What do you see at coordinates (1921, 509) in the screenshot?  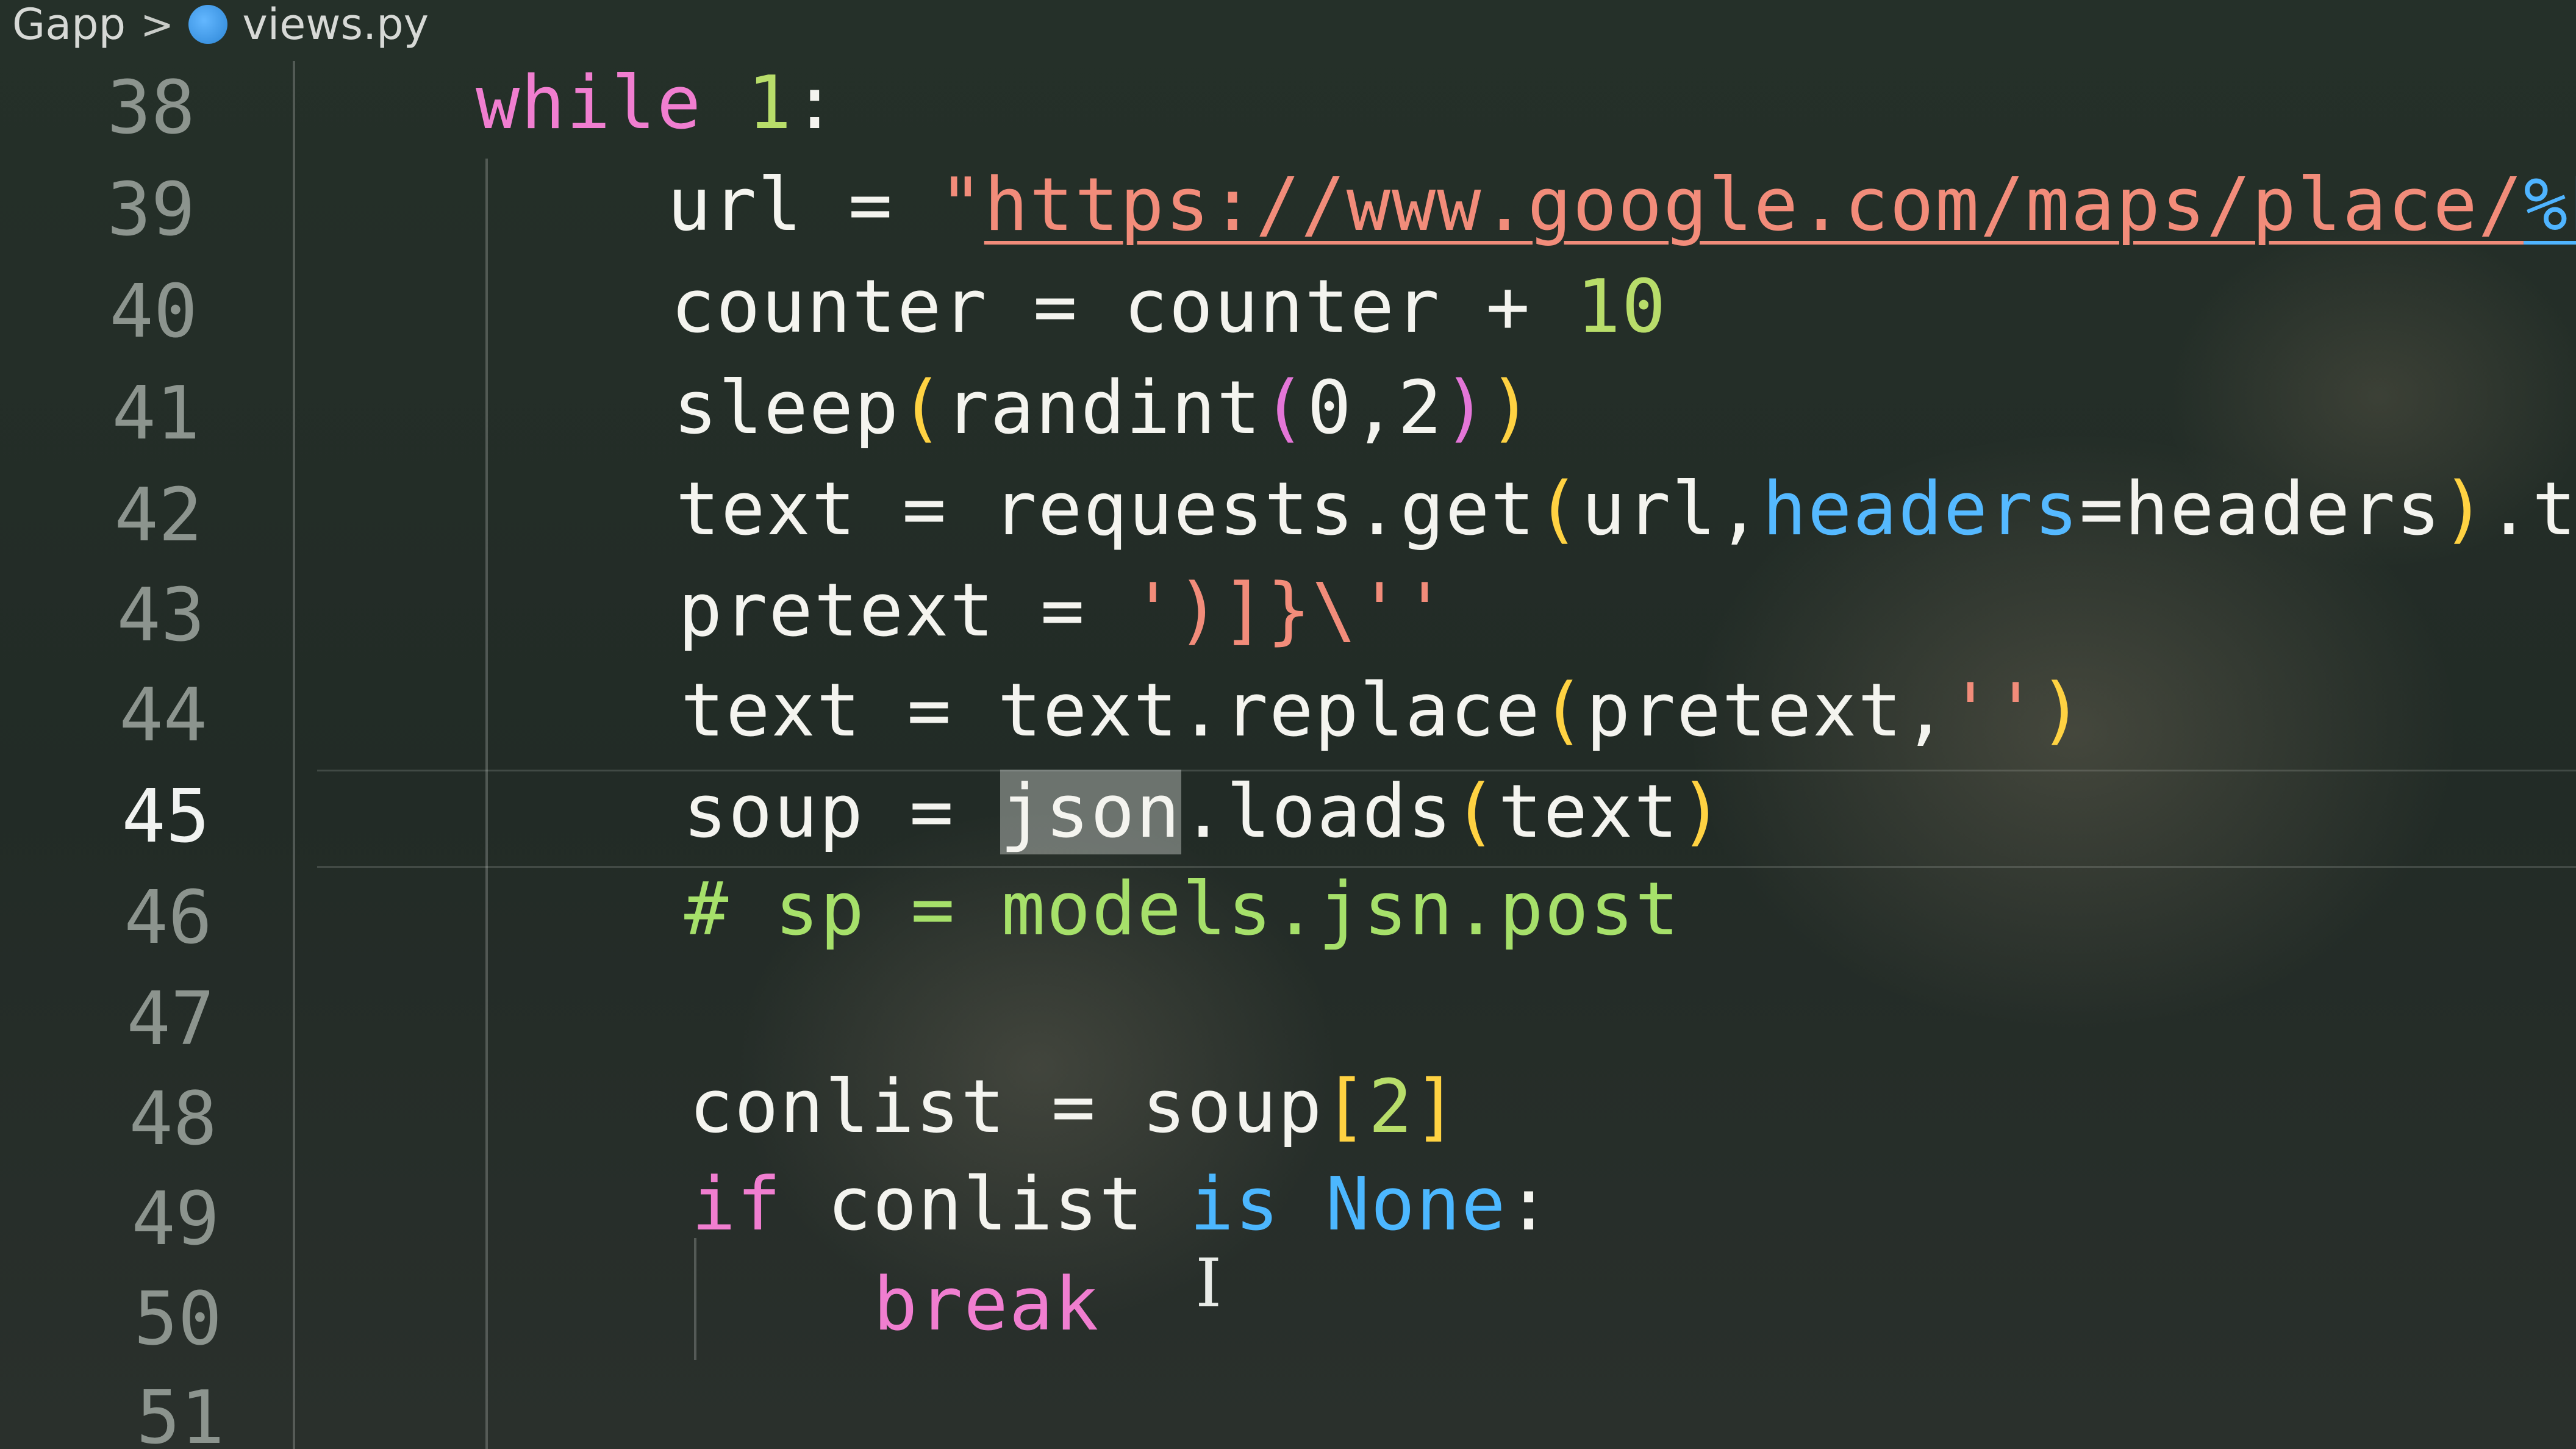 I see `keyword-parameter: headers` at bounding box center [1921, 509].